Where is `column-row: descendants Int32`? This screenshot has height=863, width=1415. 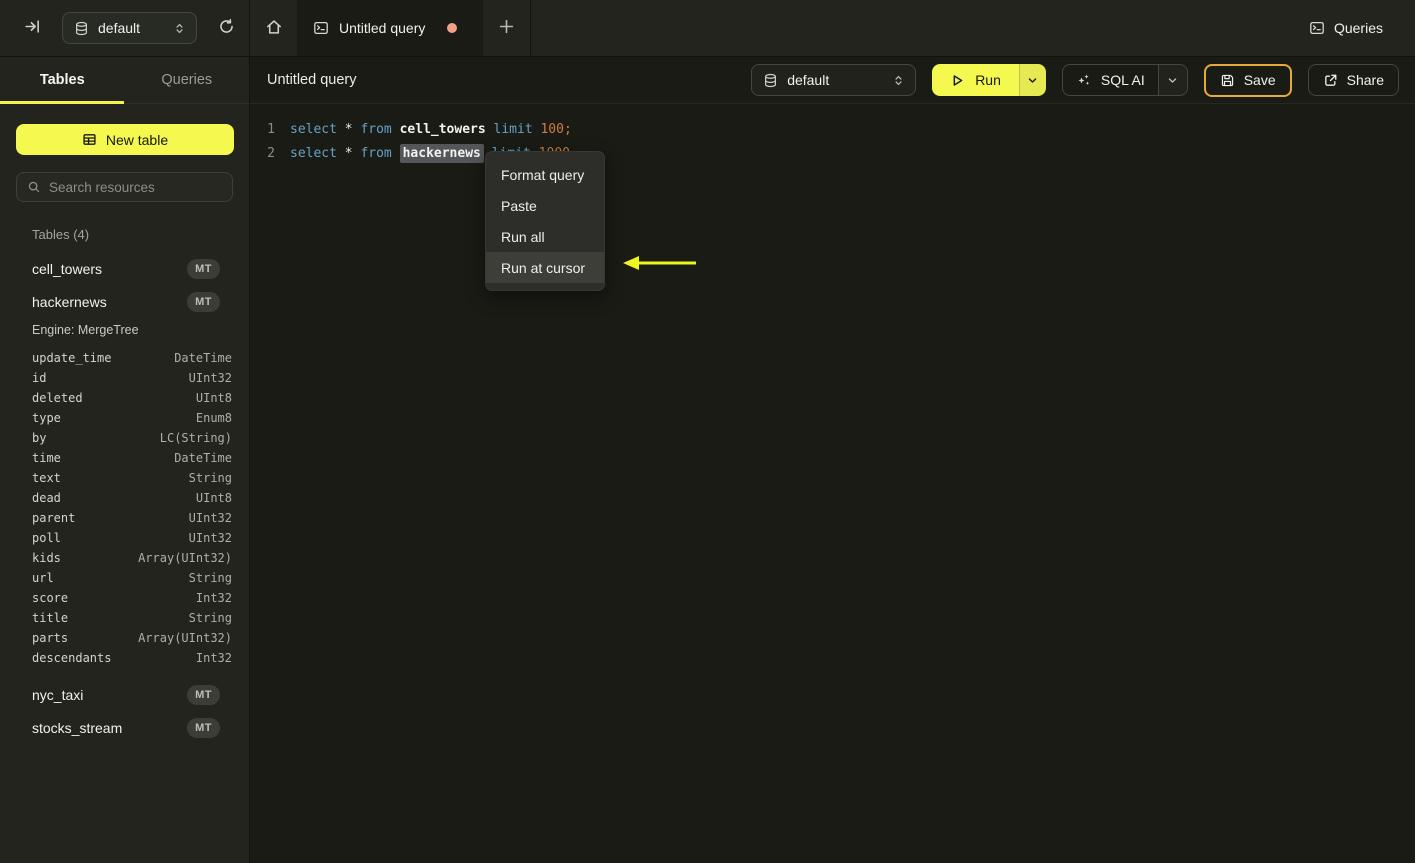
column-row: descendants Int32 is located at coordinates (124, 658).